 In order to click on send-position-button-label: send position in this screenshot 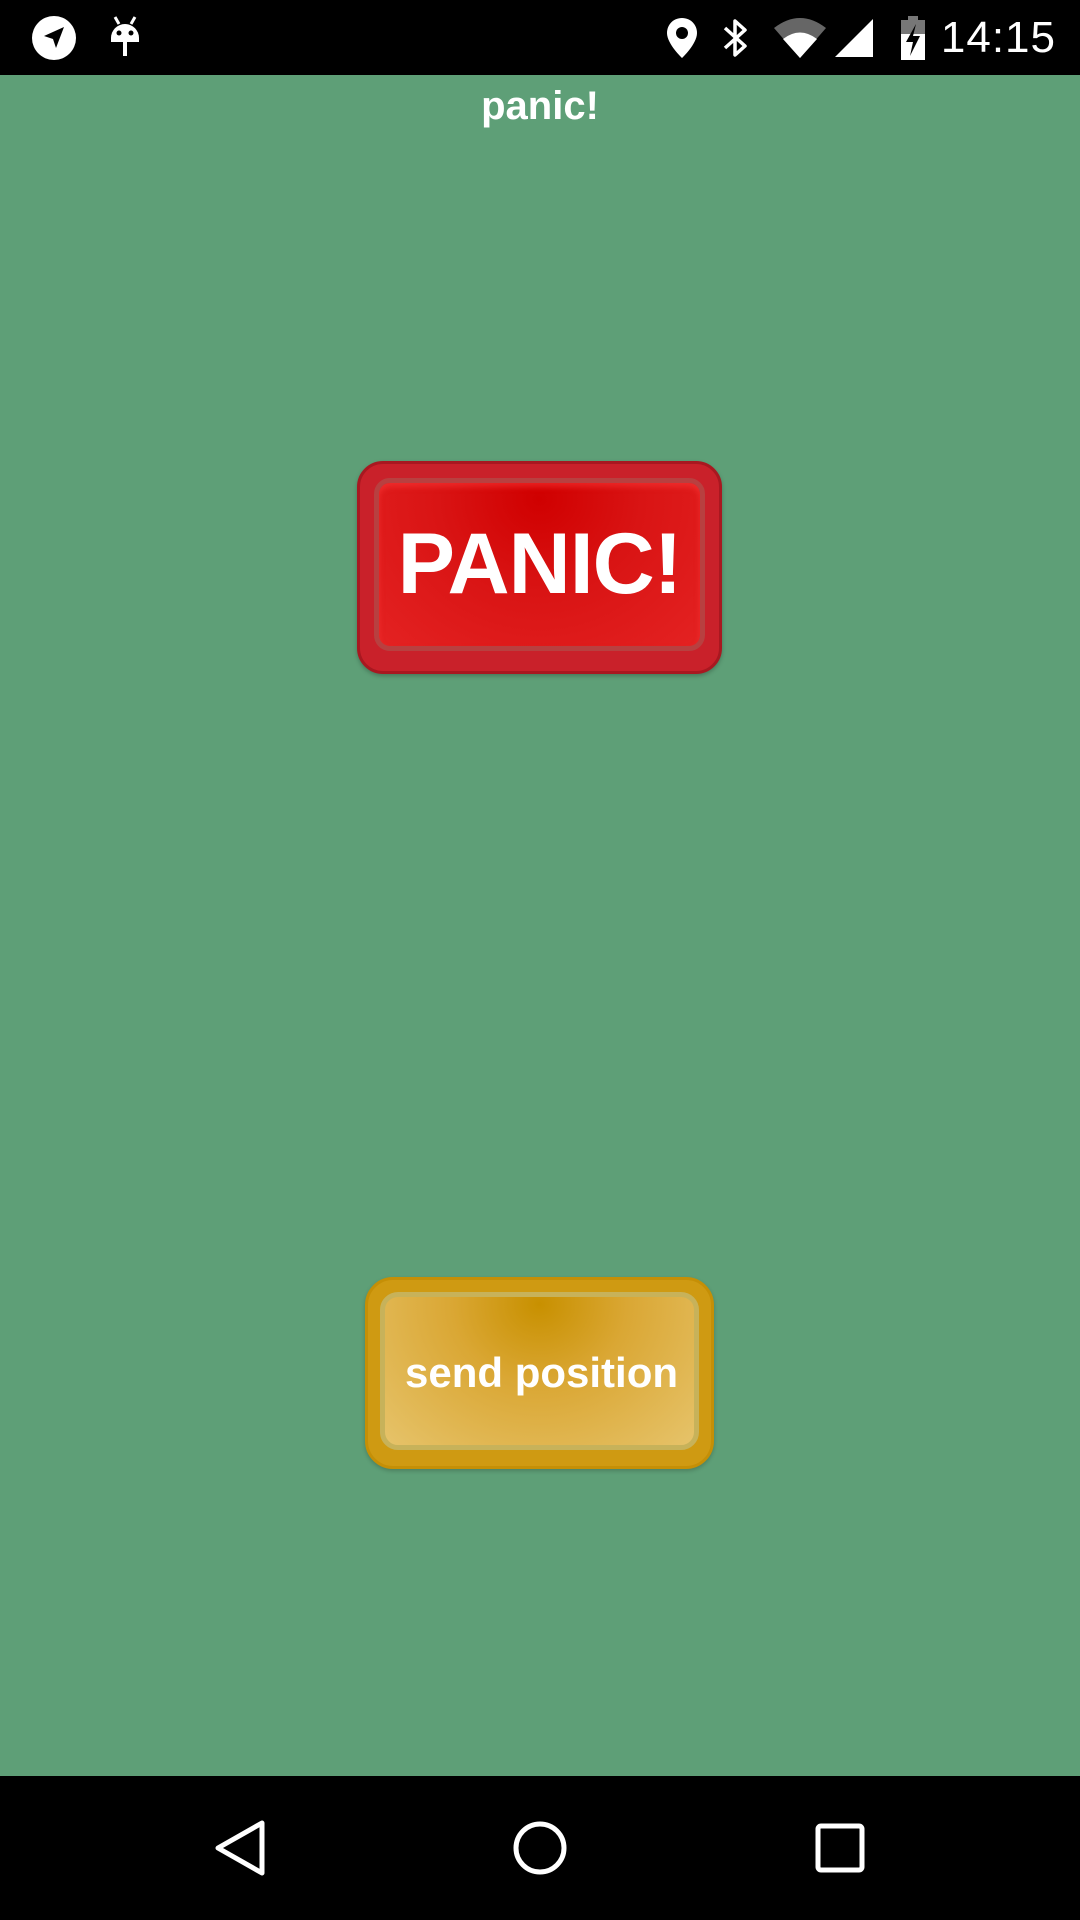, I will do `click(541, 1372)`.